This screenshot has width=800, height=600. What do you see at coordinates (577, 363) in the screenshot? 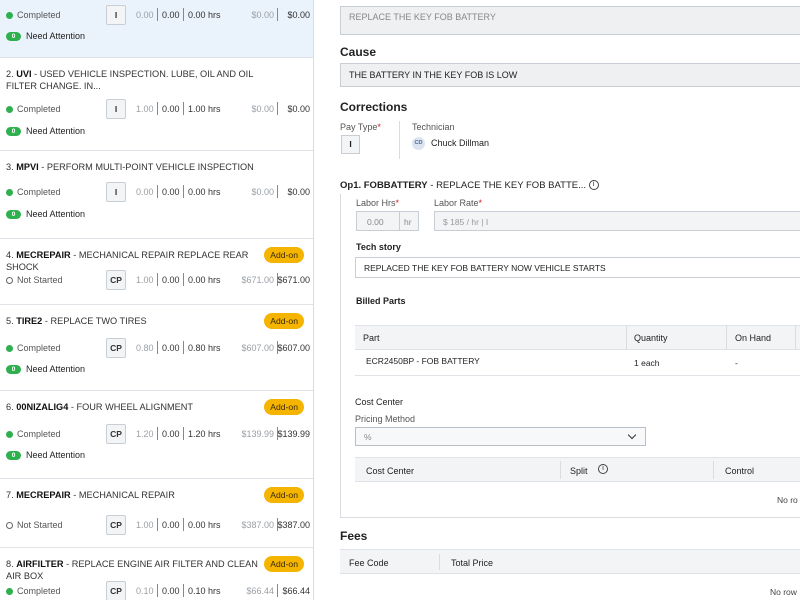
I see `parts-table-row: ECR2450BP - FOB BATTERY 1 each -` at bounding box center [577, 363].